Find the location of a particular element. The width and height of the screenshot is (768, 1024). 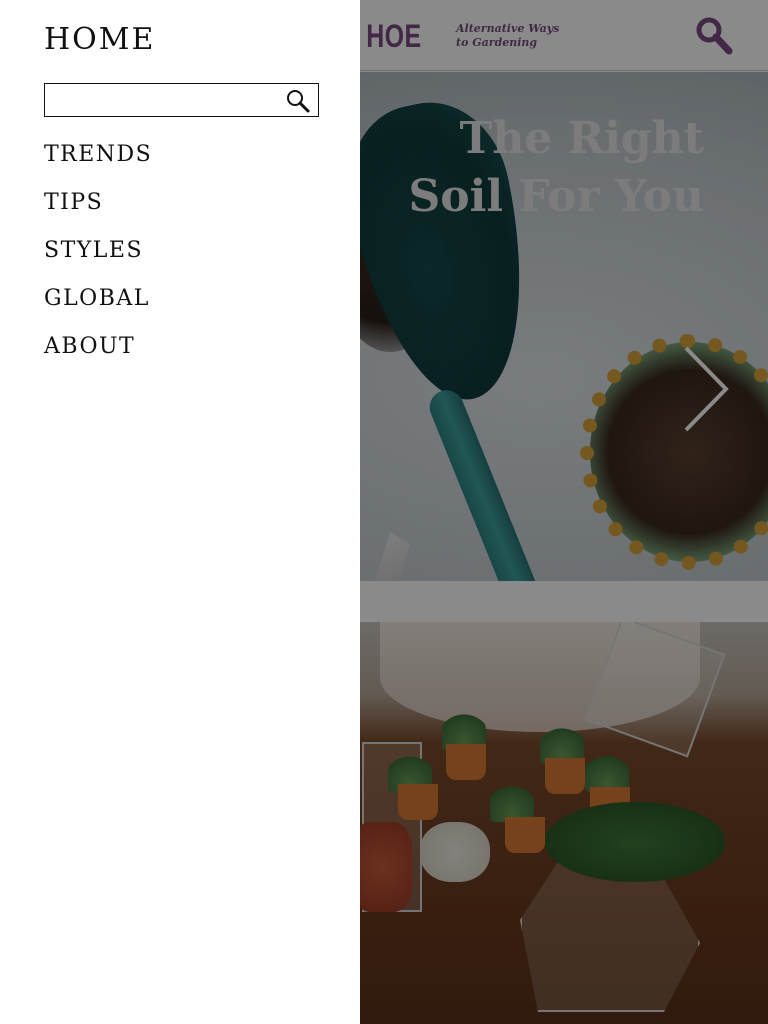

search-icon is located at coordinates (298, 101).